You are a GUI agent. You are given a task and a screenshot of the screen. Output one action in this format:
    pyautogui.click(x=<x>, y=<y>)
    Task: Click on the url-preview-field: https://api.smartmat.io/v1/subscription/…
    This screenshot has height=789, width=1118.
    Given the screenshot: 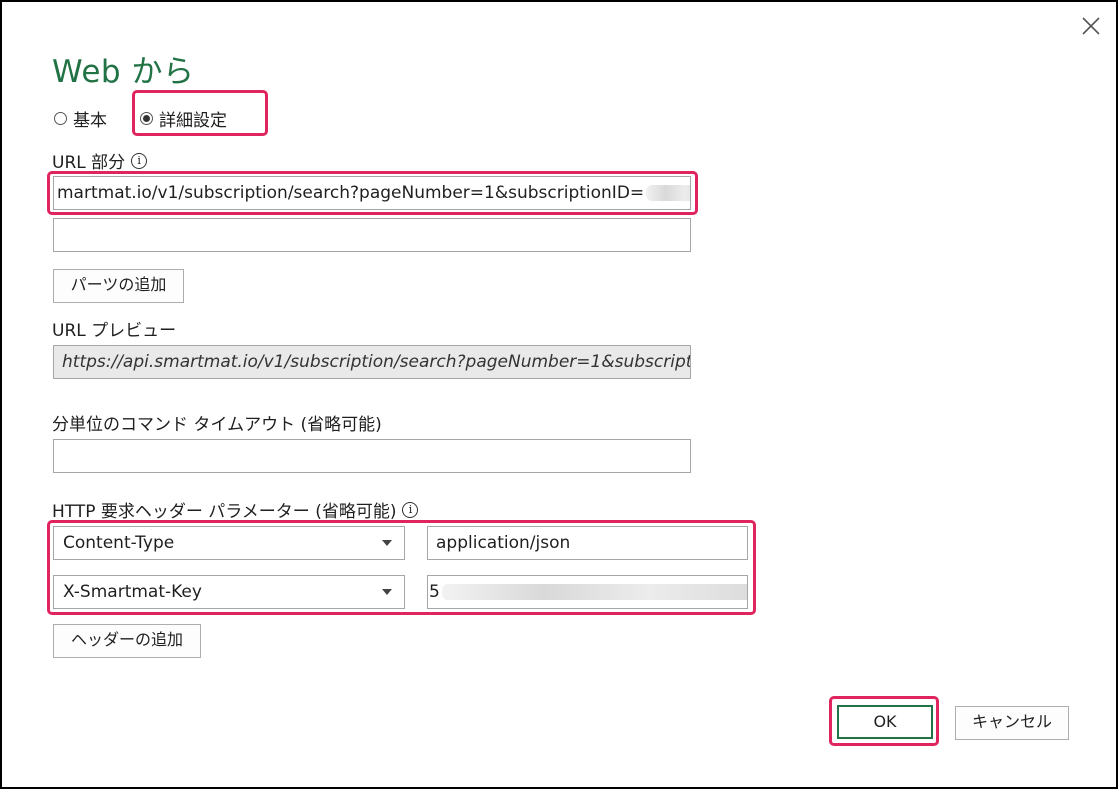 What is the action you would take?
    pyautogui.click(x=372, y=362)
    